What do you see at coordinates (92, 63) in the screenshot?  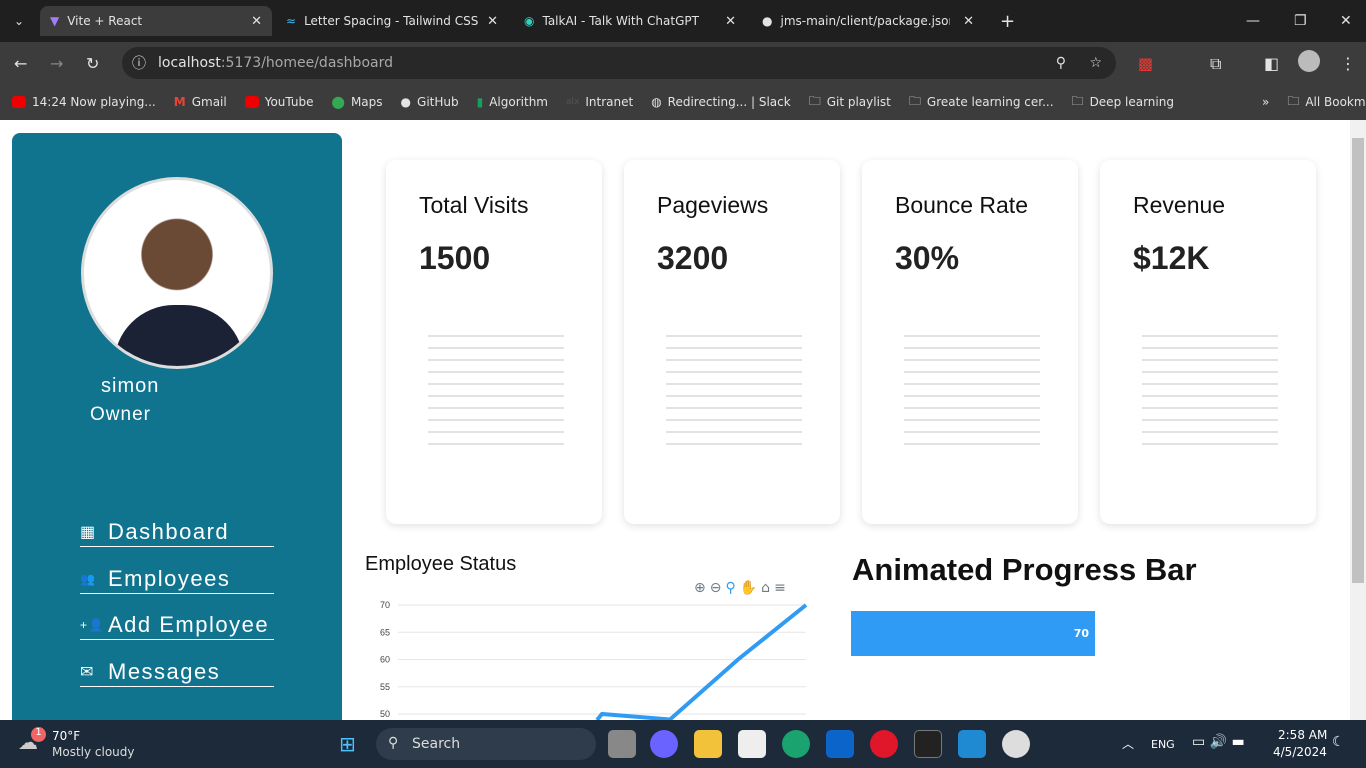 I see `reload-button: ↻` at bounding box center [92, 63].